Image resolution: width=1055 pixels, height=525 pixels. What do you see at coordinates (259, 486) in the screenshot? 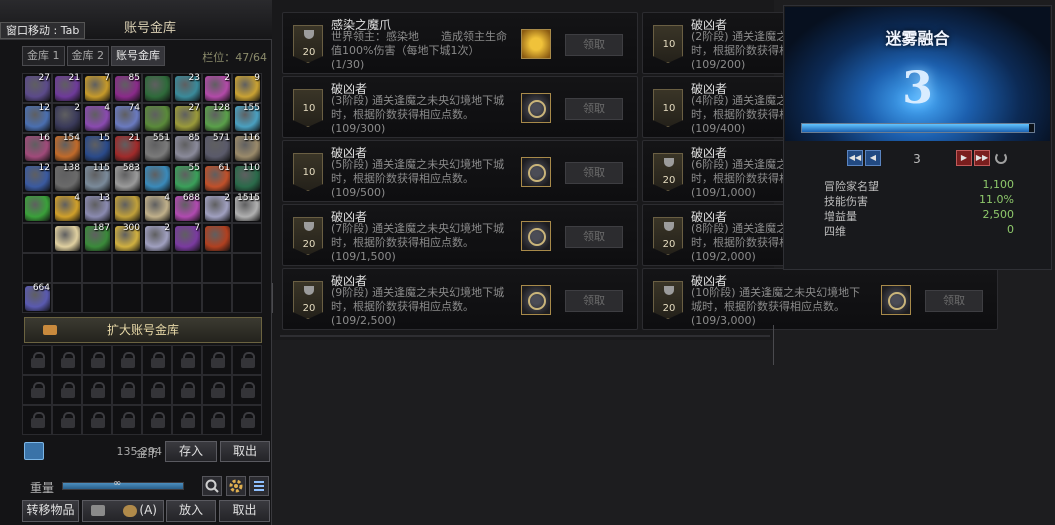
I see `list-view-button` at bounding box center [259, 486].